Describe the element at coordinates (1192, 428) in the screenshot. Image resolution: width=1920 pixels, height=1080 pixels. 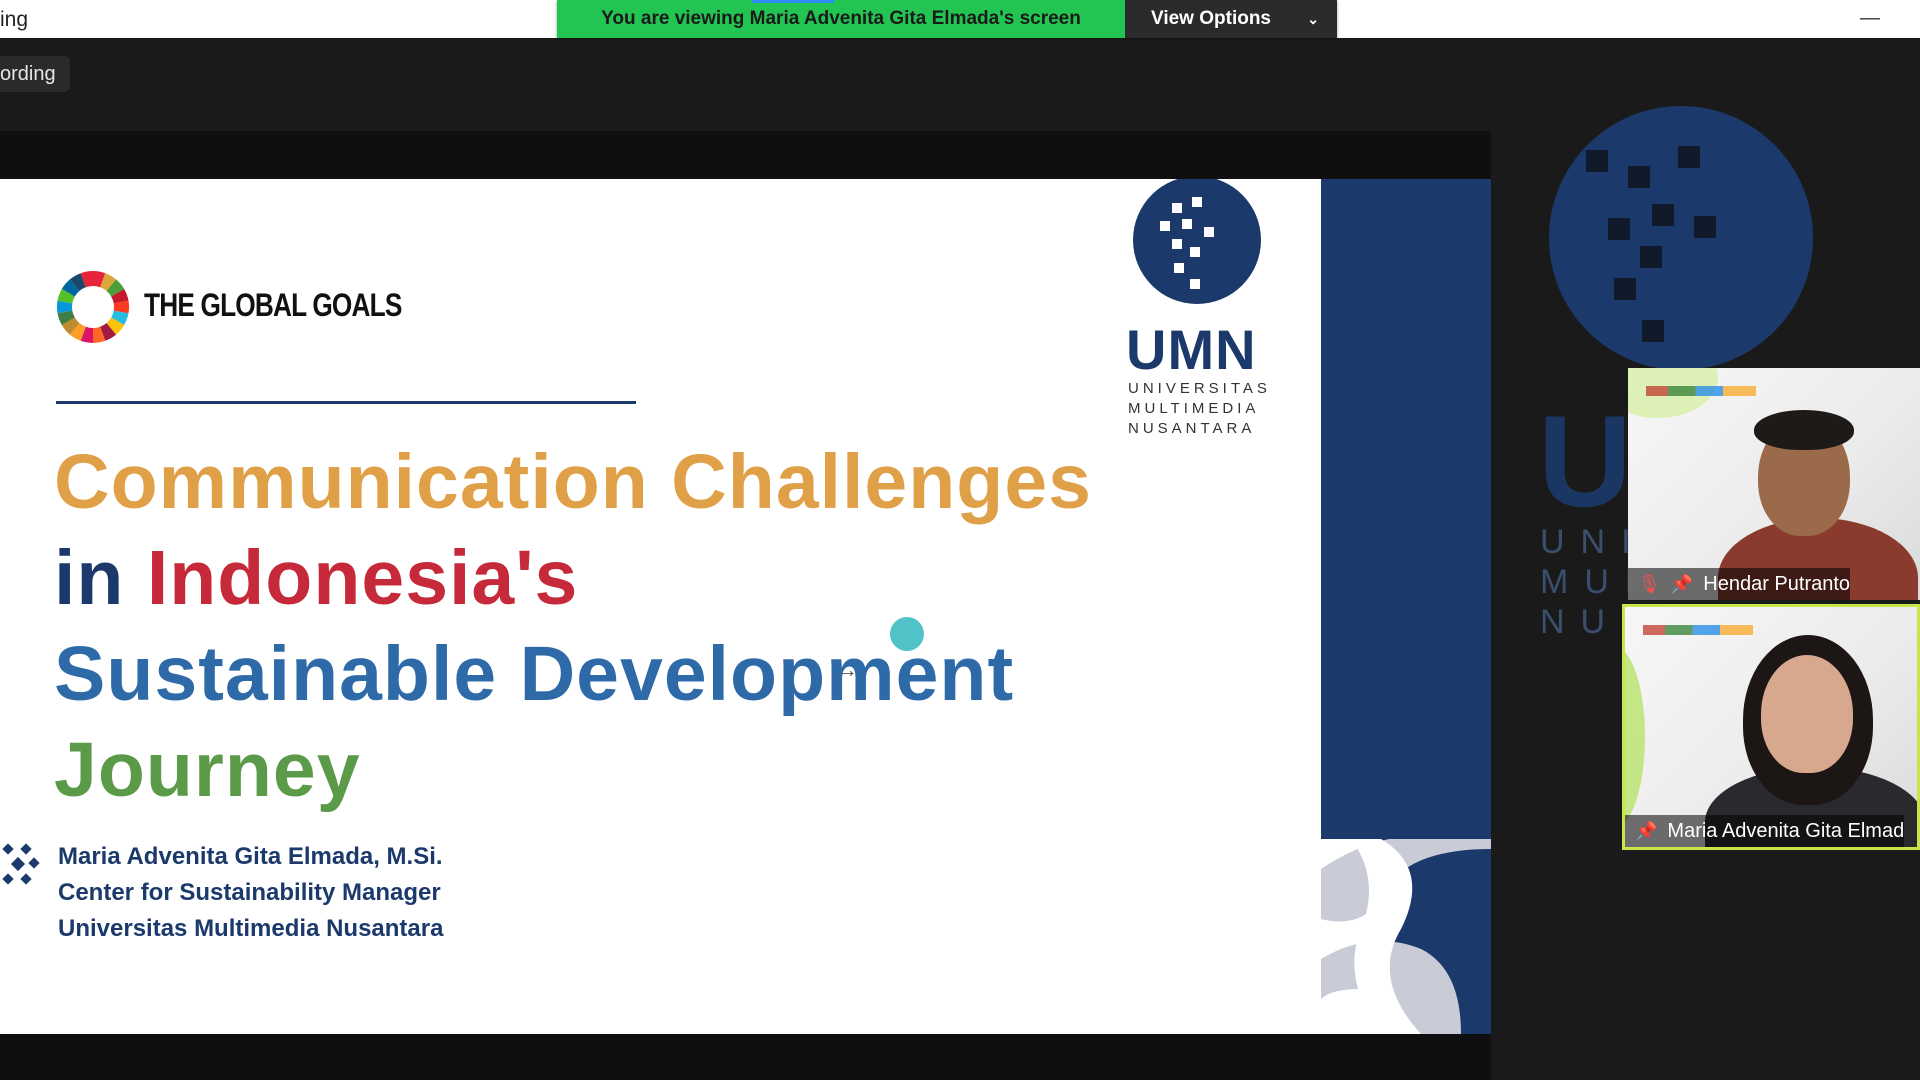
I see `umn-line-3: NUSANTARA` at that location.